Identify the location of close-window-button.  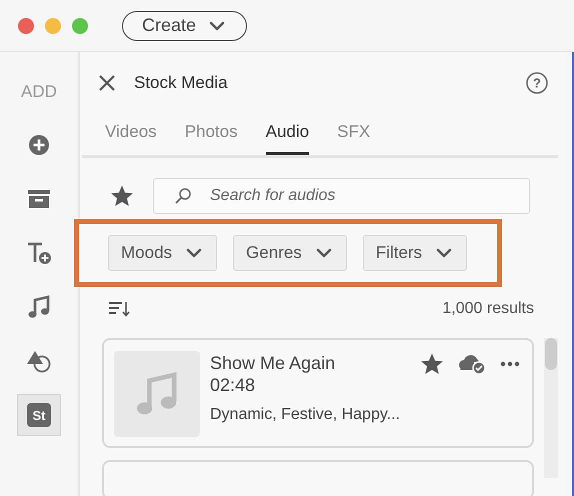
(26, 26).